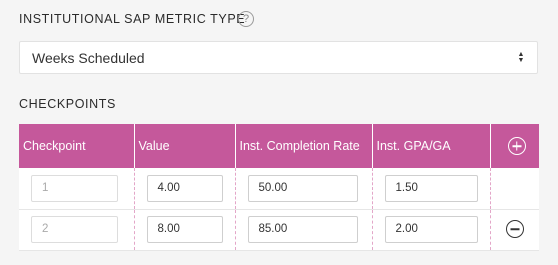  Describe the element at coordinates (302, 229) in the screenshot. I see `completion-rate-input: 85.00` at that location.